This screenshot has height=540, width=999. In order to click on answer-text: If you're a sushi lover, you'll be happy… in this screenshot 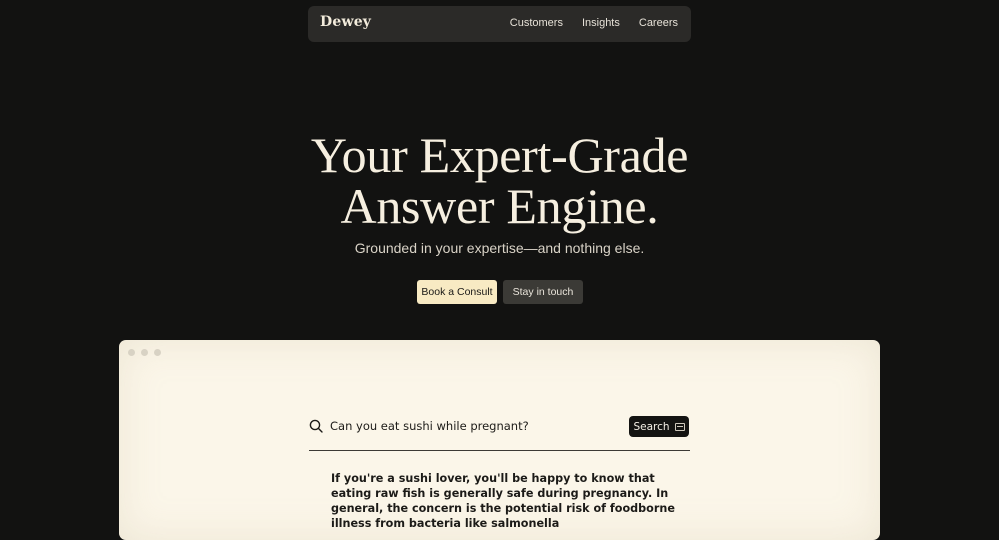, I will do `click(503, 501)`.